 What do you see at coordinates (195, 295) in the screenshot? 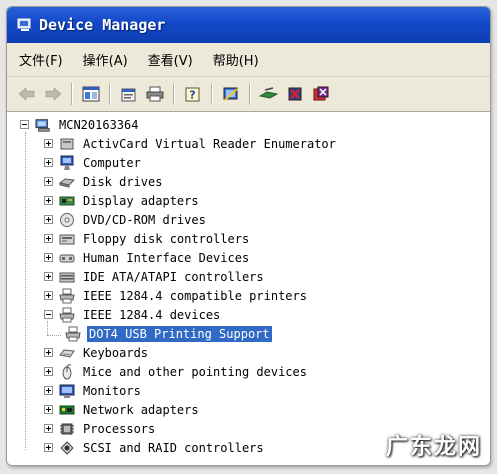
I see `tree-item-label: IEEE 1284.4 compatible printers` at bounding box center [195, 295].